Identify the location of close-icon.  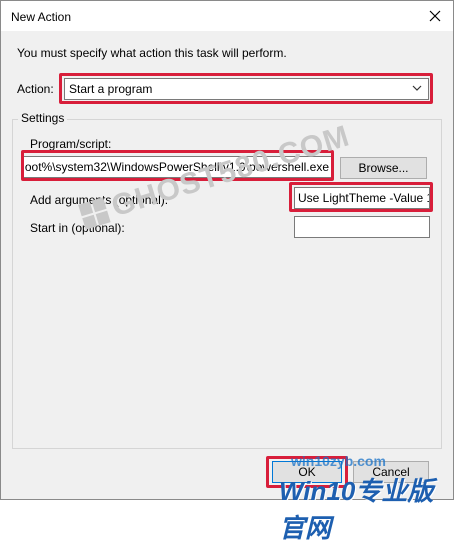
(435, 16).